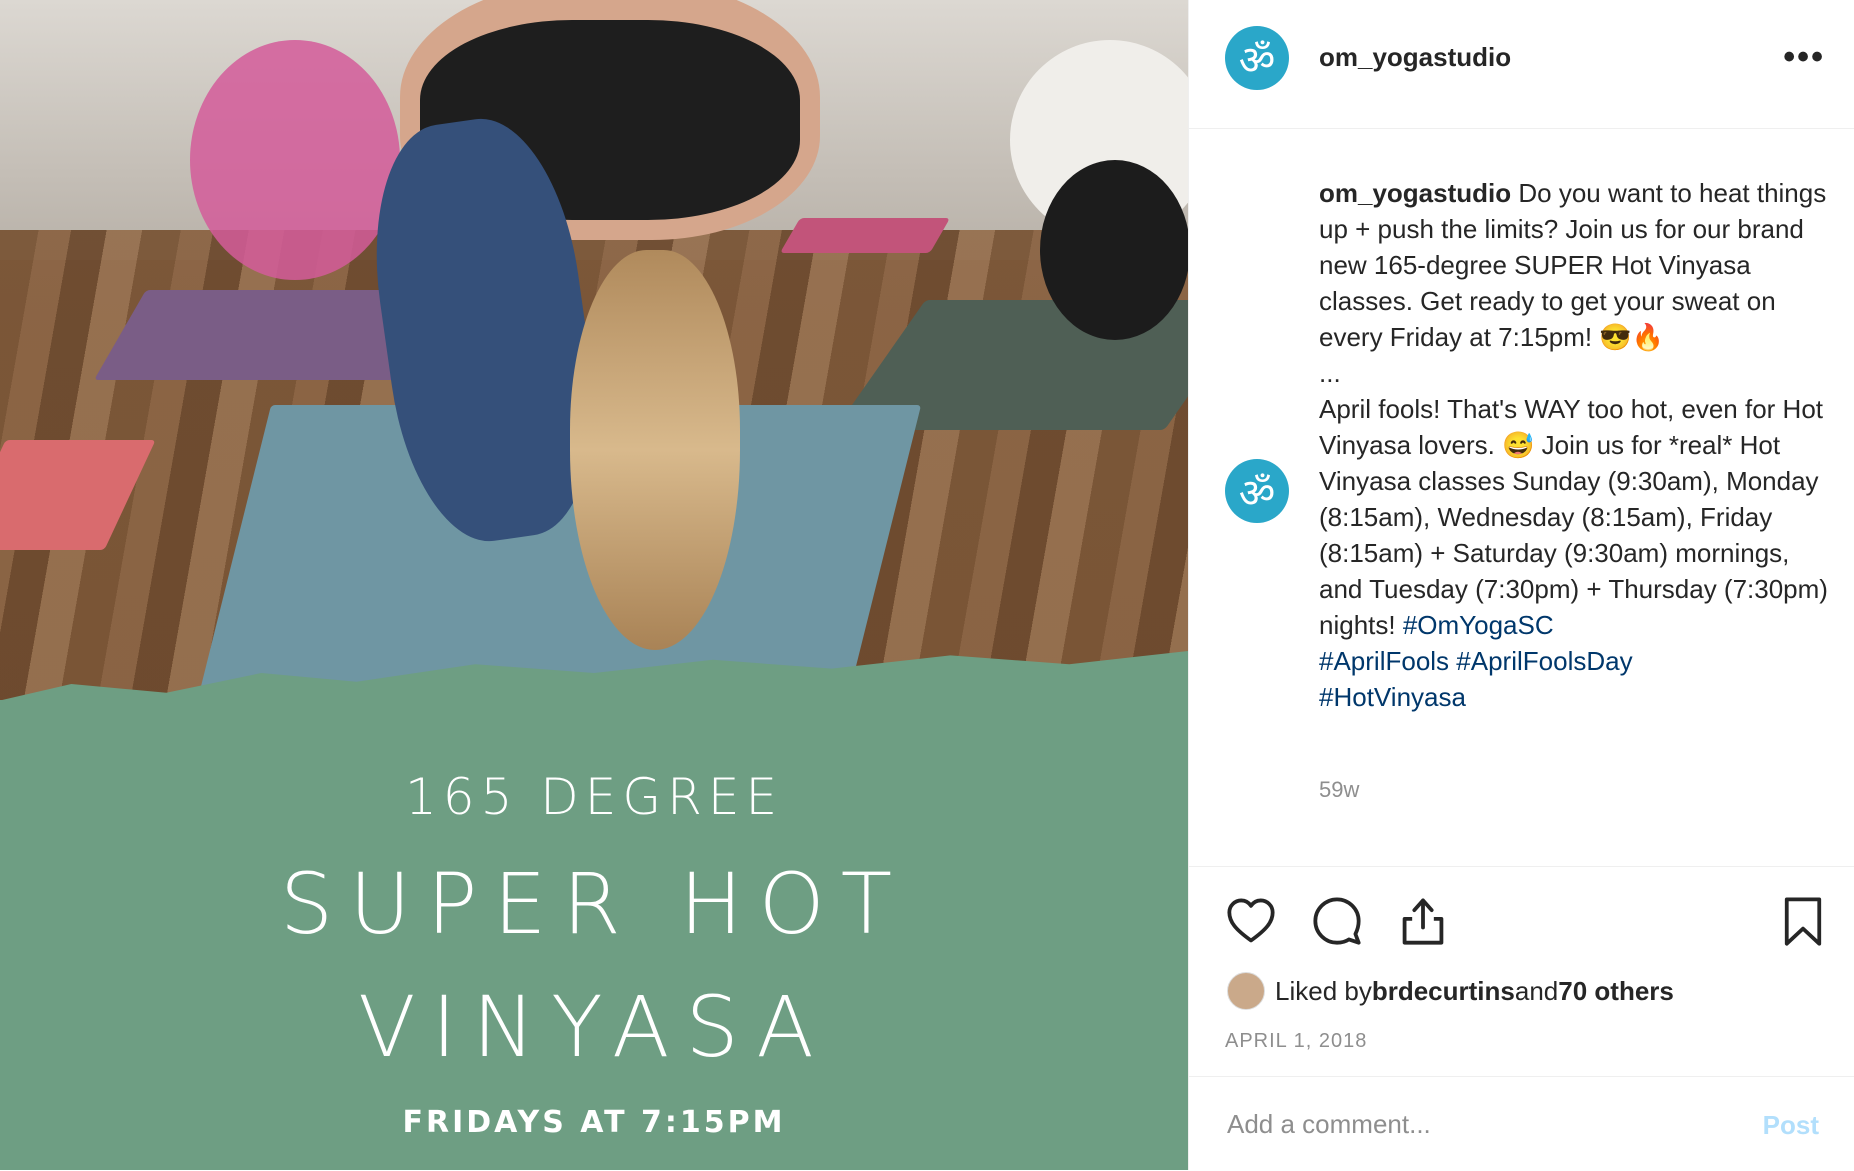 The width and height of the screenshot is (1854, 1171). Describe the element at coordinates (295, 160) in the screenshot. I see `yogi-left` at that location.